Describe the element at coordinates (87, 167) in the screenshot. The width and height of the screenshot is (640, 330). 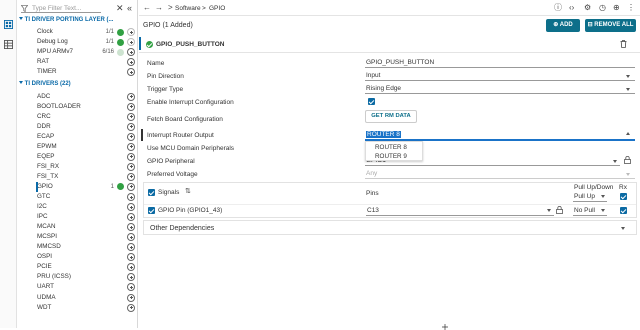
I see `sidebar-item-fsi-rx: FSI_RX` at that location.